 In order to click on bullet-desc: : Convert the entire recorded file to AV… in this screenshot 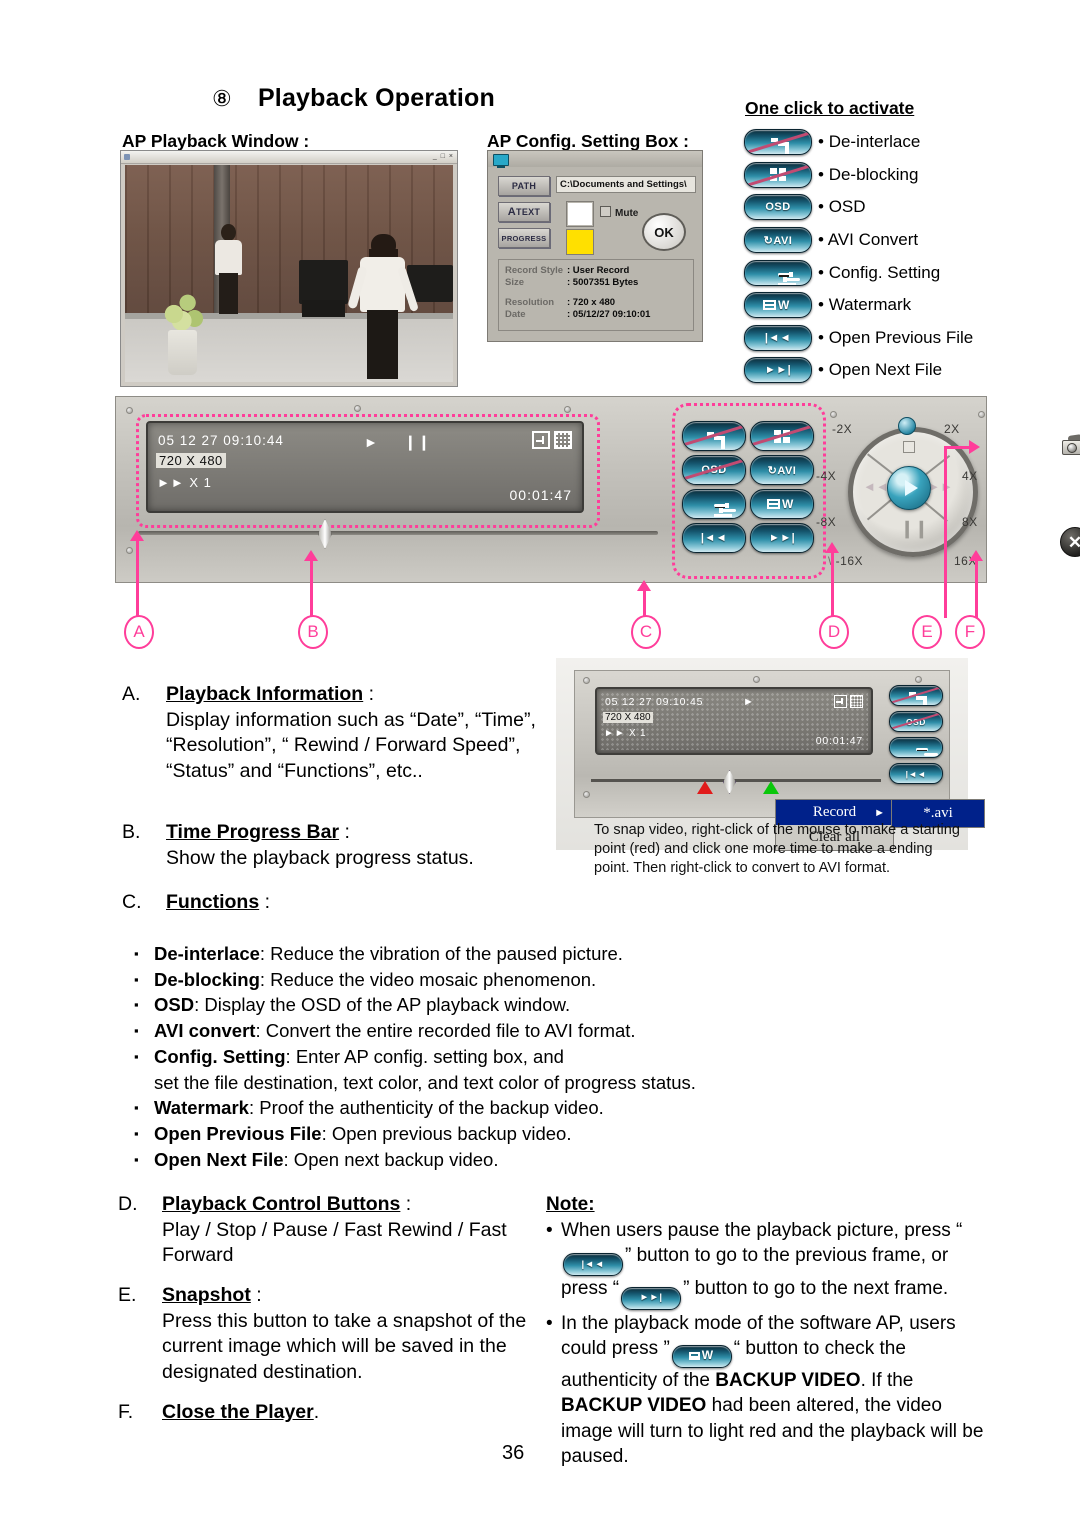, I will do `click(445, 1031)`.